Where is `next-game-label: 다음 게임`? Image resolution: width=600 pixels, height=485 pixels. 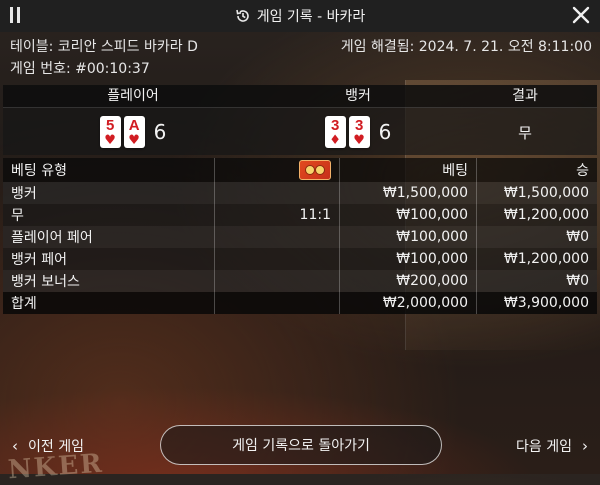 next-game-label: 다음 게임 is located at coordinates (544, 447).